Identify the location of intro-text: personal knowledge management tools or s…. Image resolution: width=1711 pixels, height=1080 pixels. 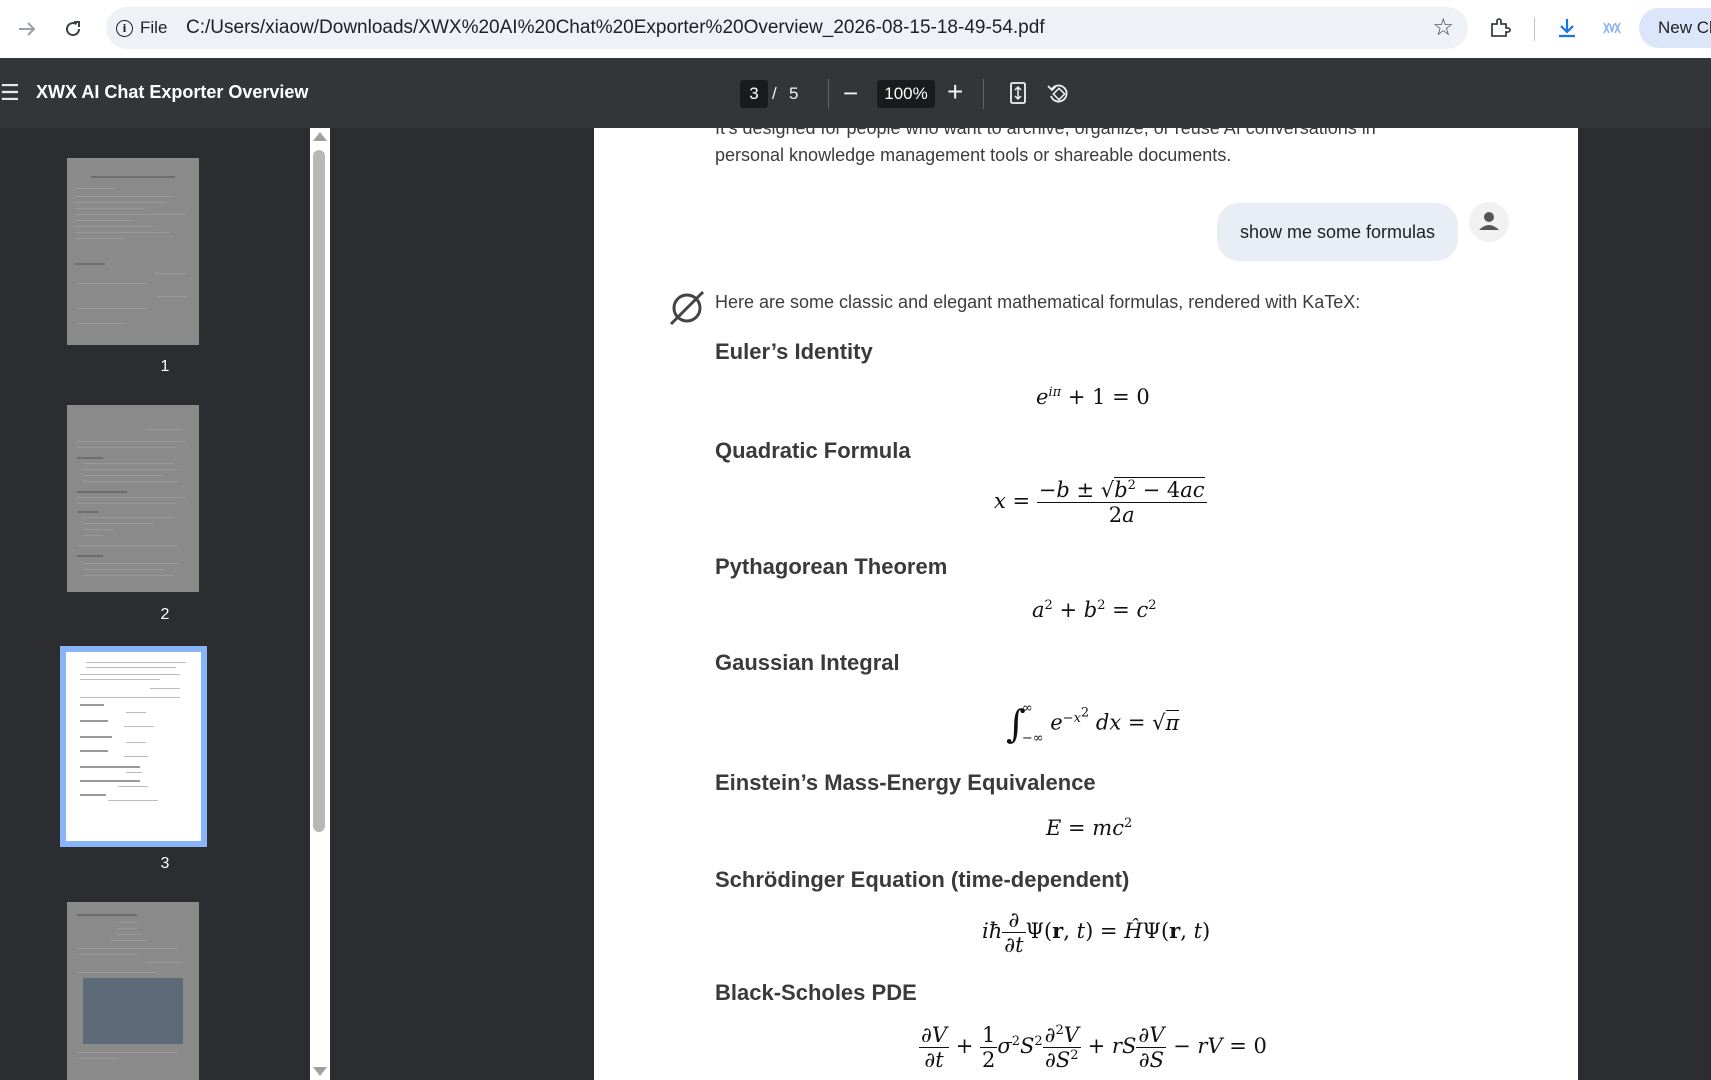
(973, 155).